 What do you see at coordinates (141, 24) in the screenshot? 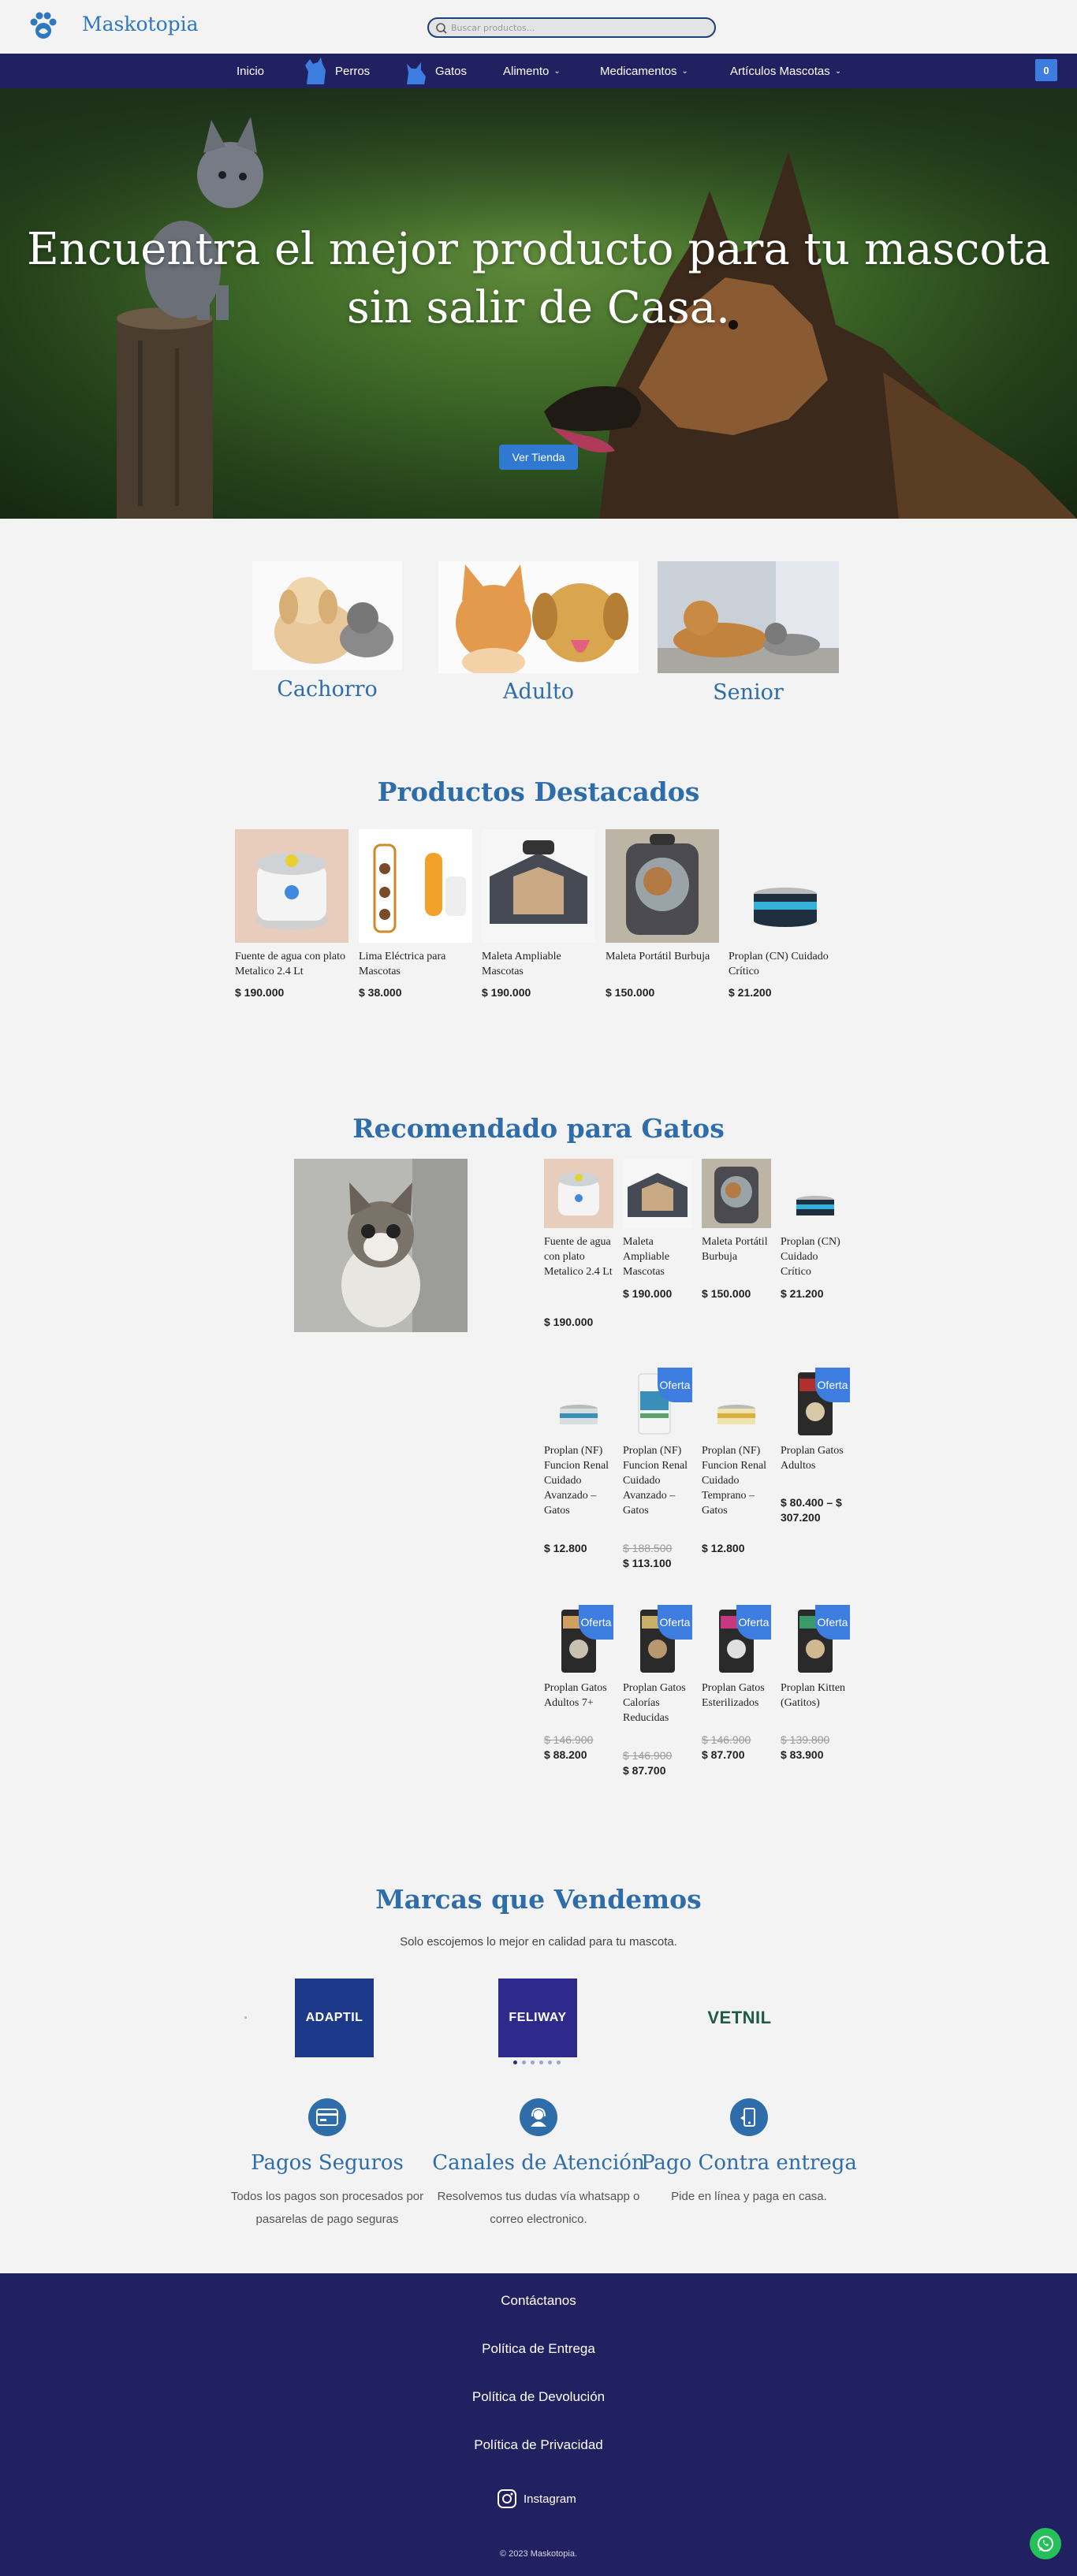
I see `site-title: Maskotopia` at bounding box center [141, 24].